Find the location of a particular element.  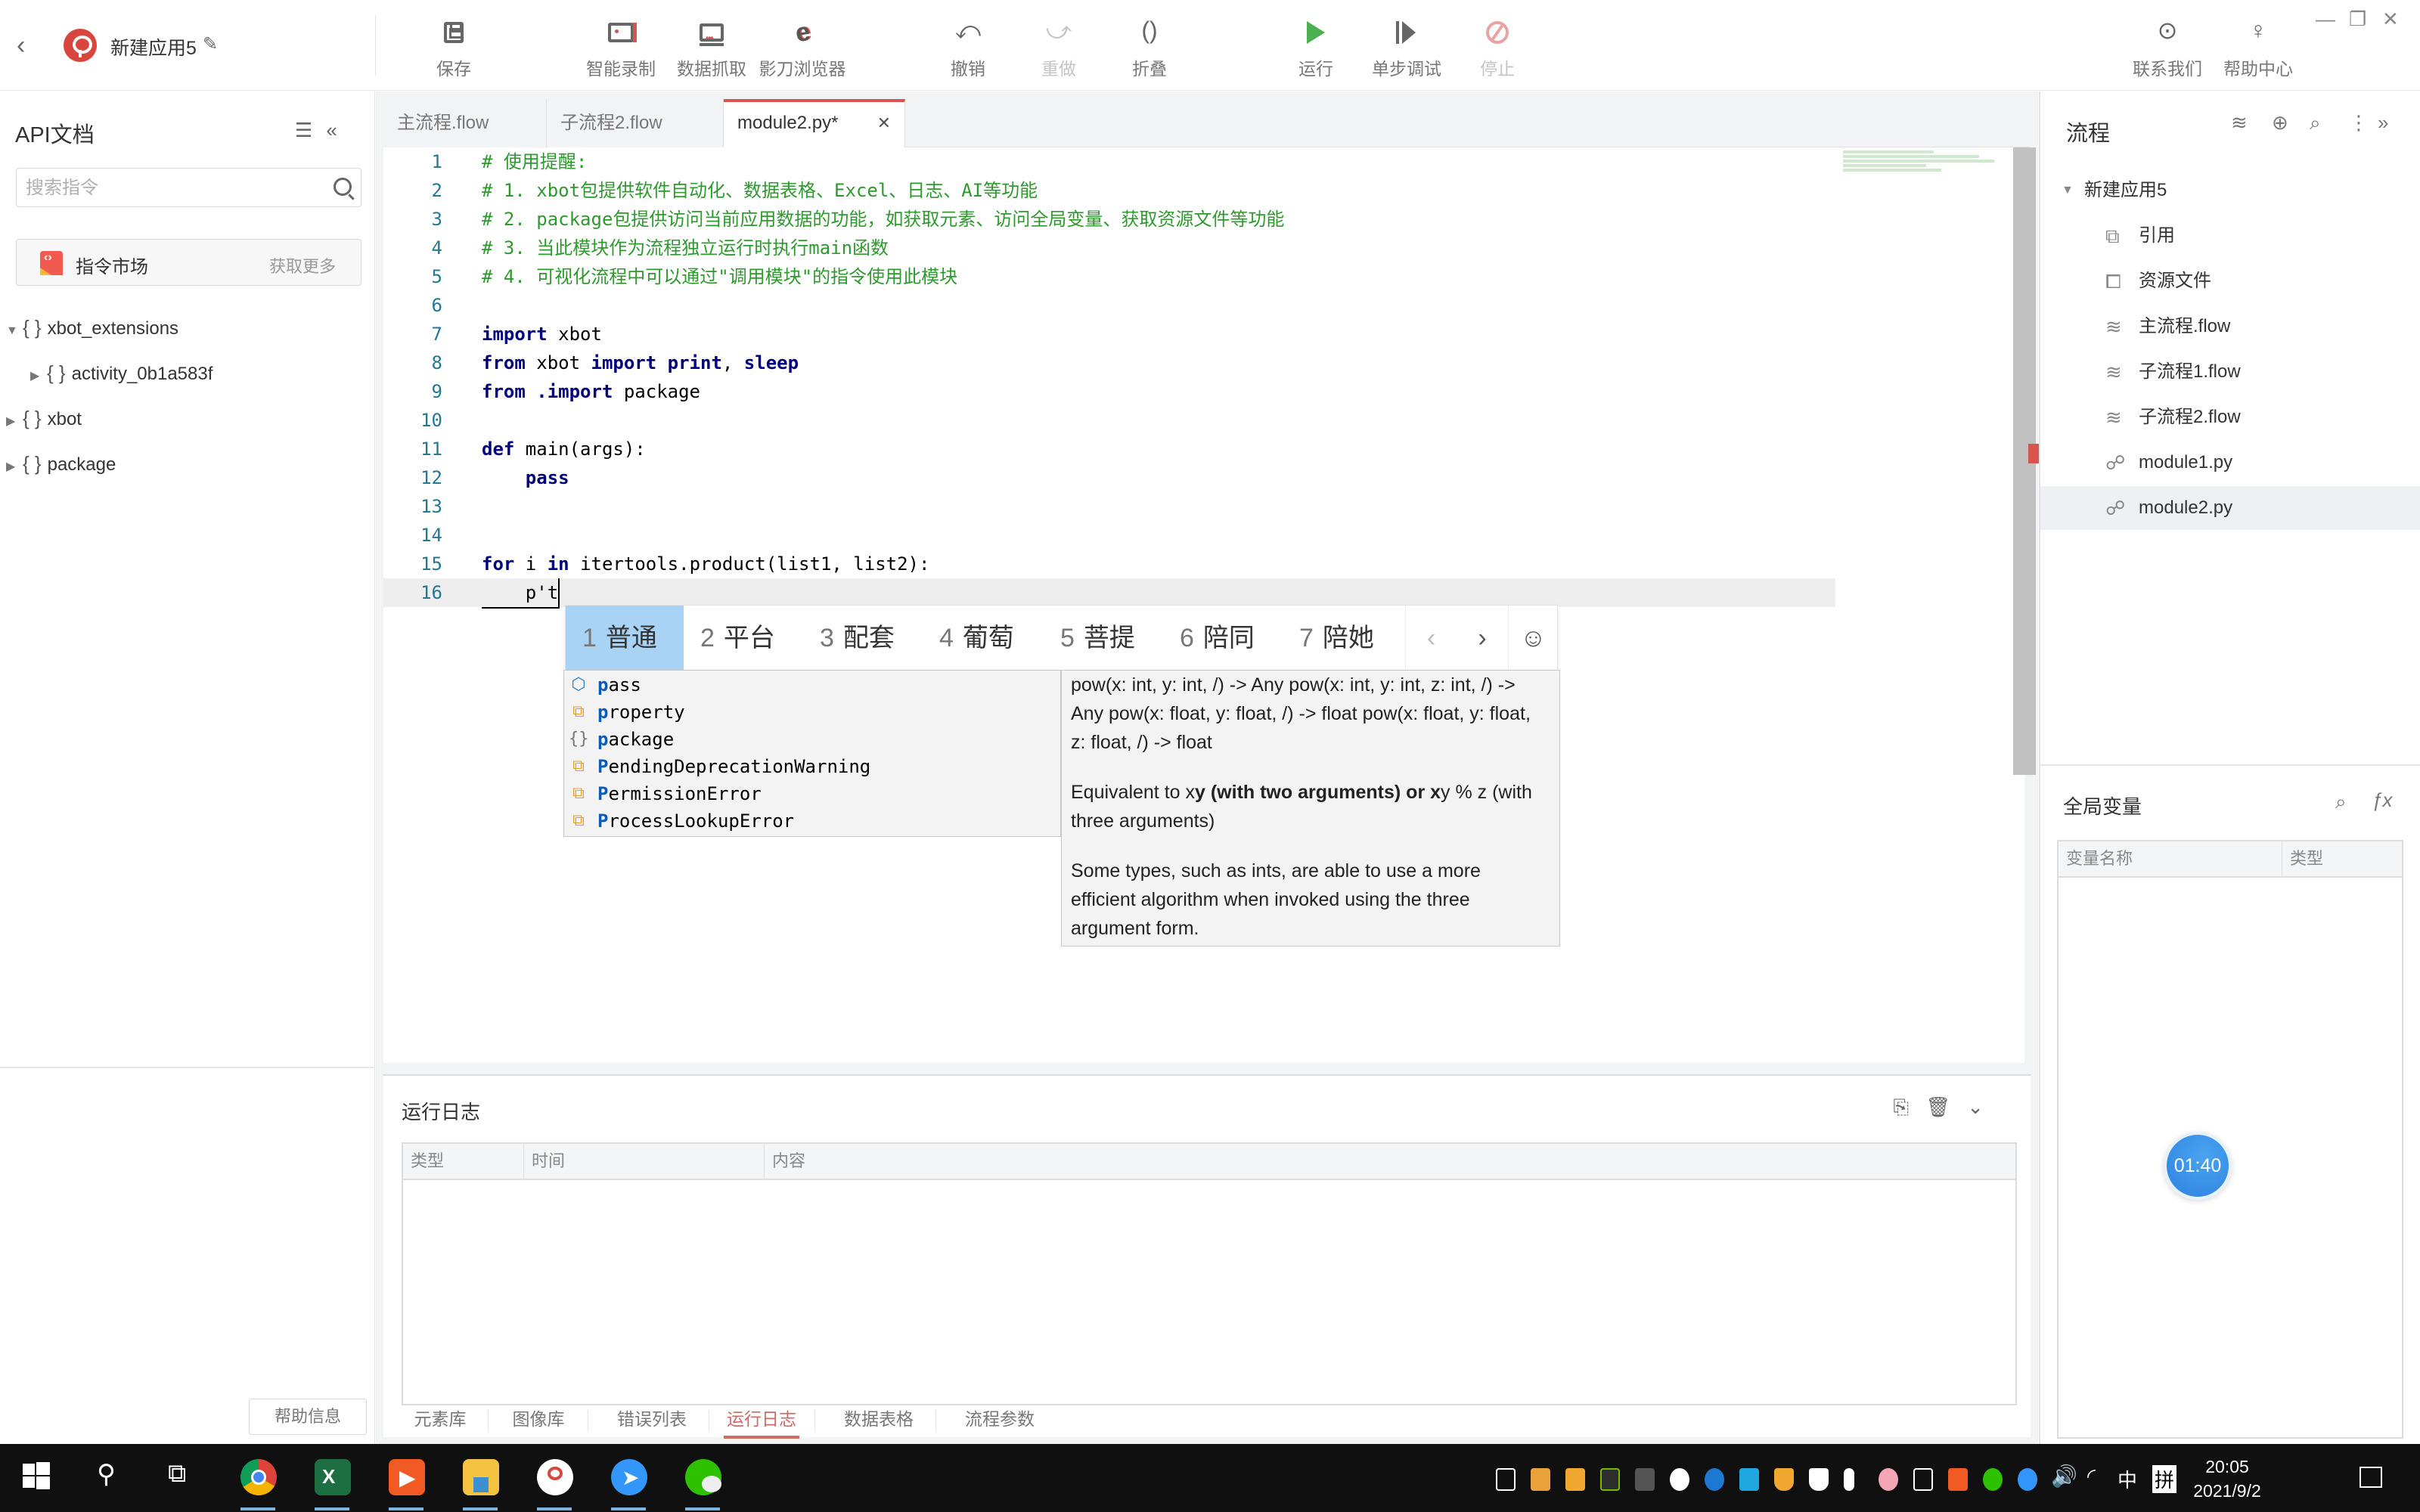

ime-candidate: 4 葡萄 is located at coordinates (976, 638).